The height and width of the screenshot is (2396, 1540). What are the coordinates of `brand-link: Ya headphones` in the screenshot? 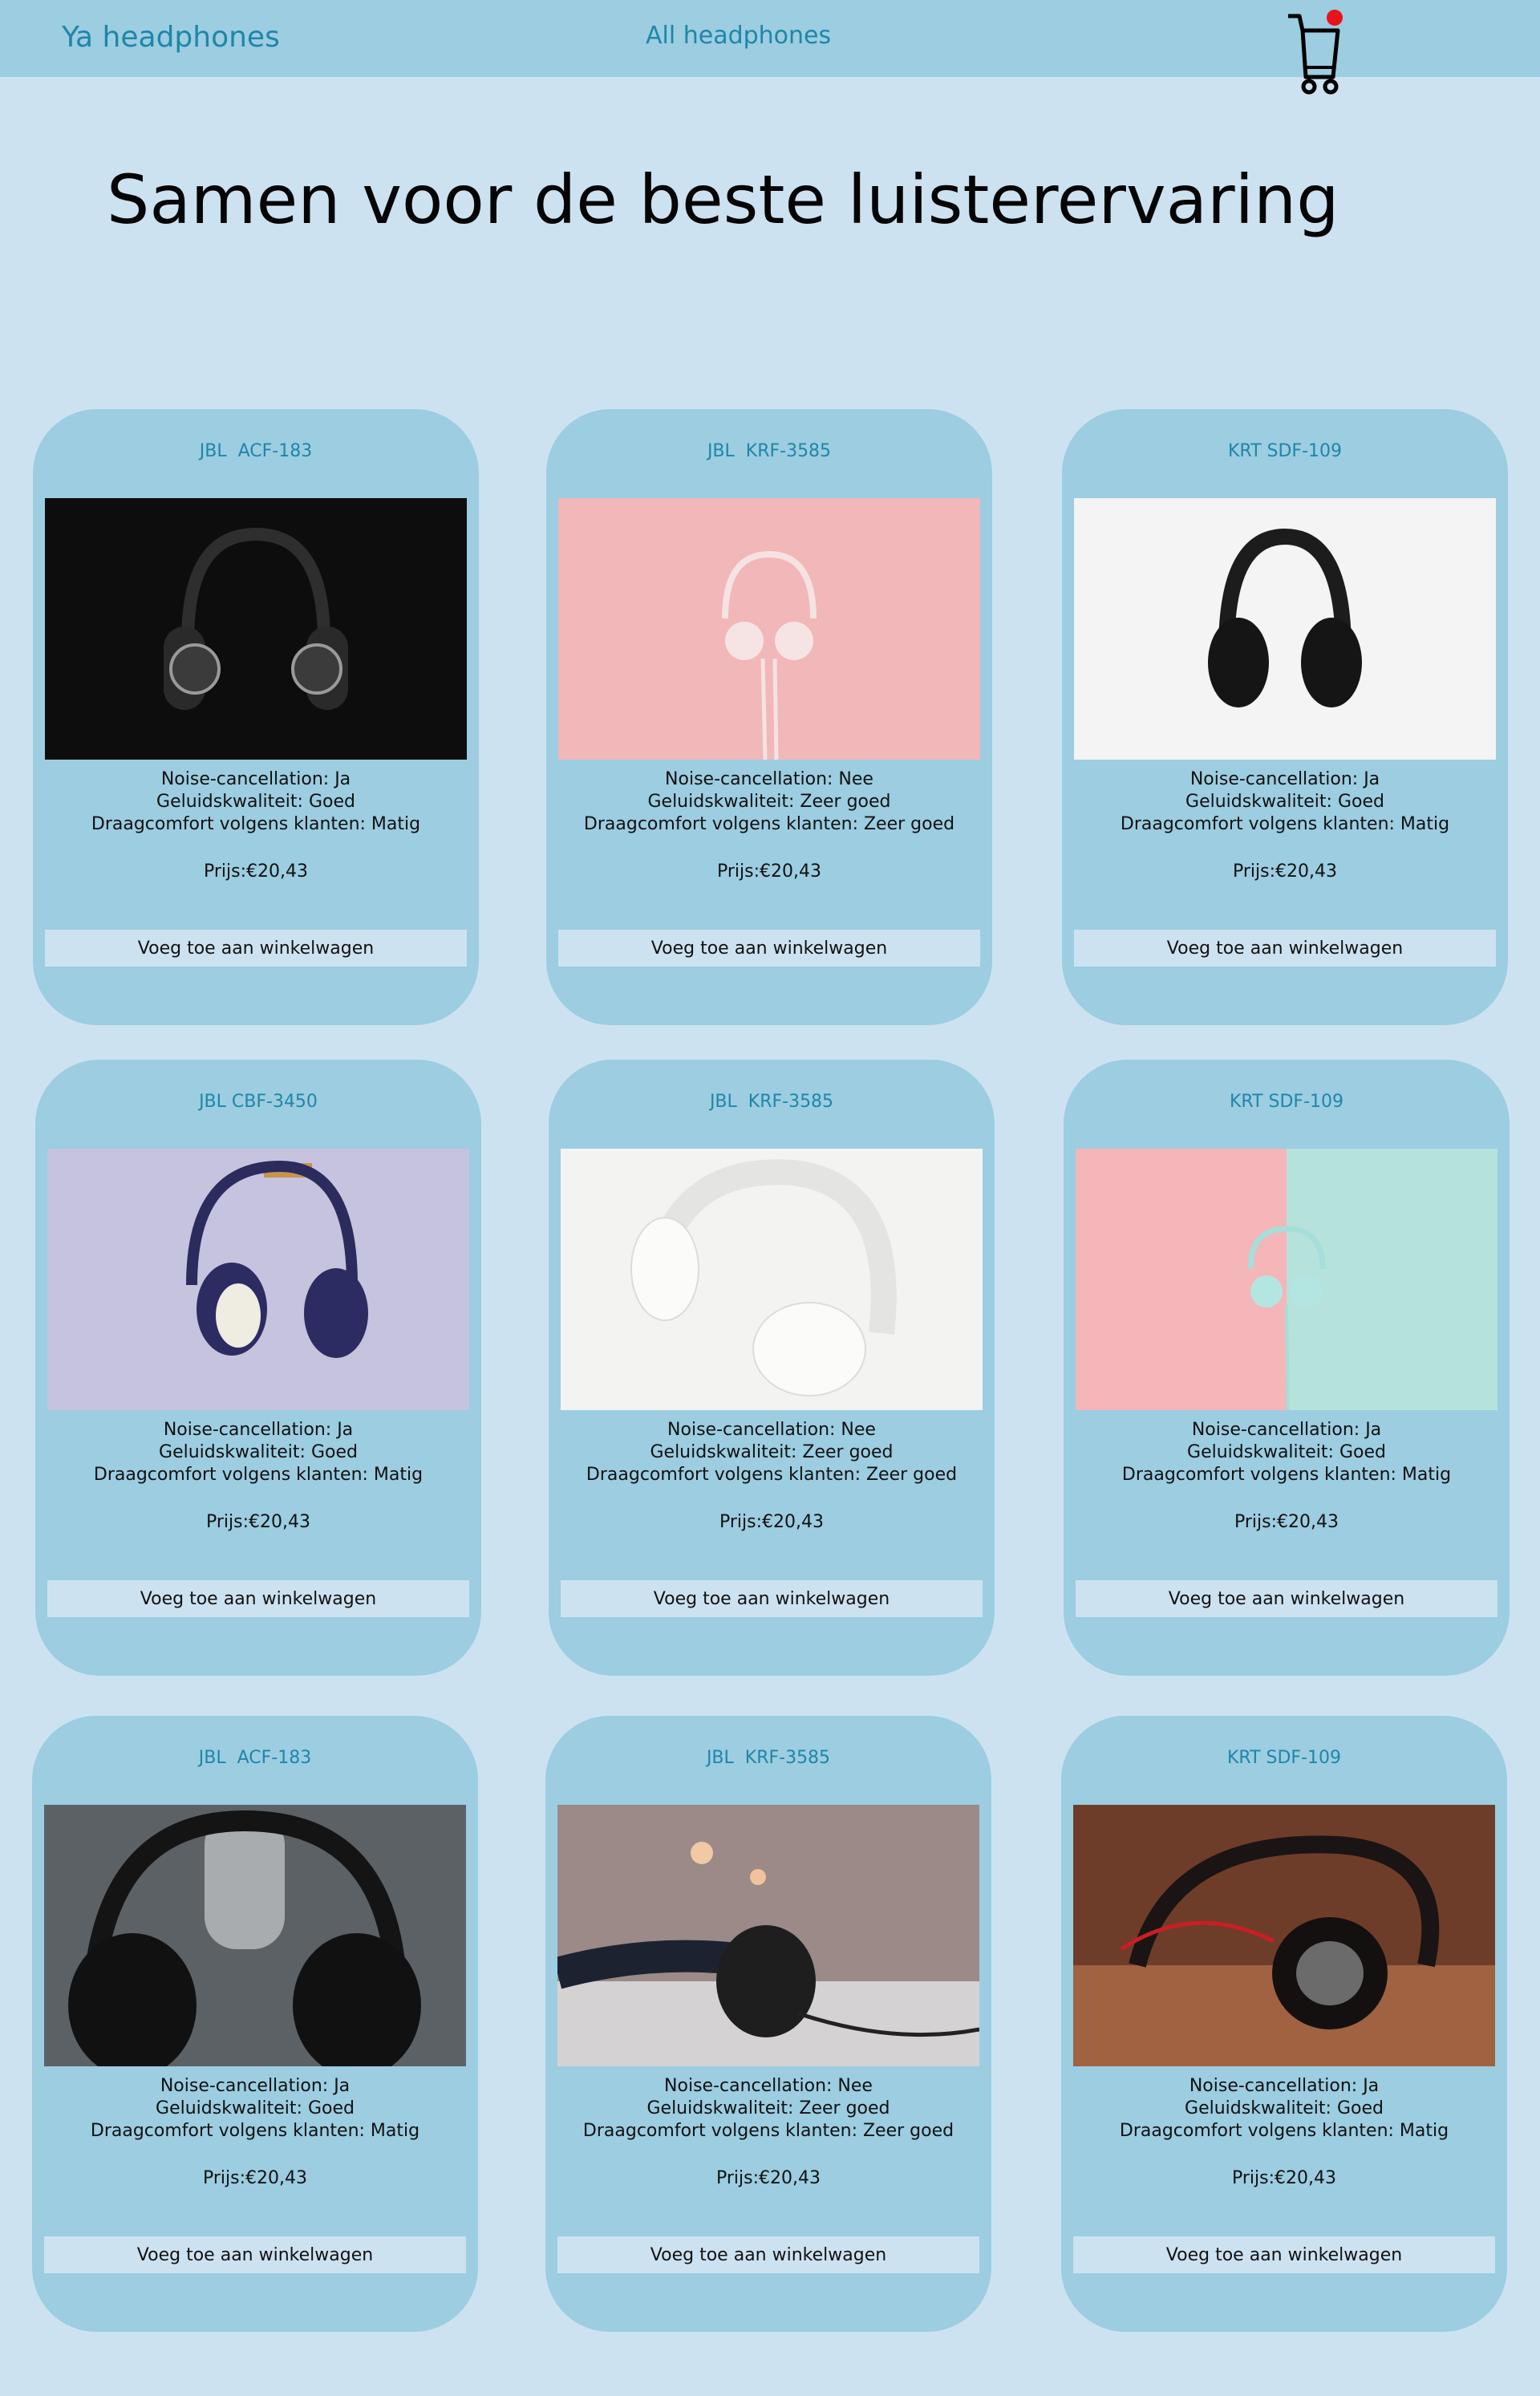 It's located at (171, 37).